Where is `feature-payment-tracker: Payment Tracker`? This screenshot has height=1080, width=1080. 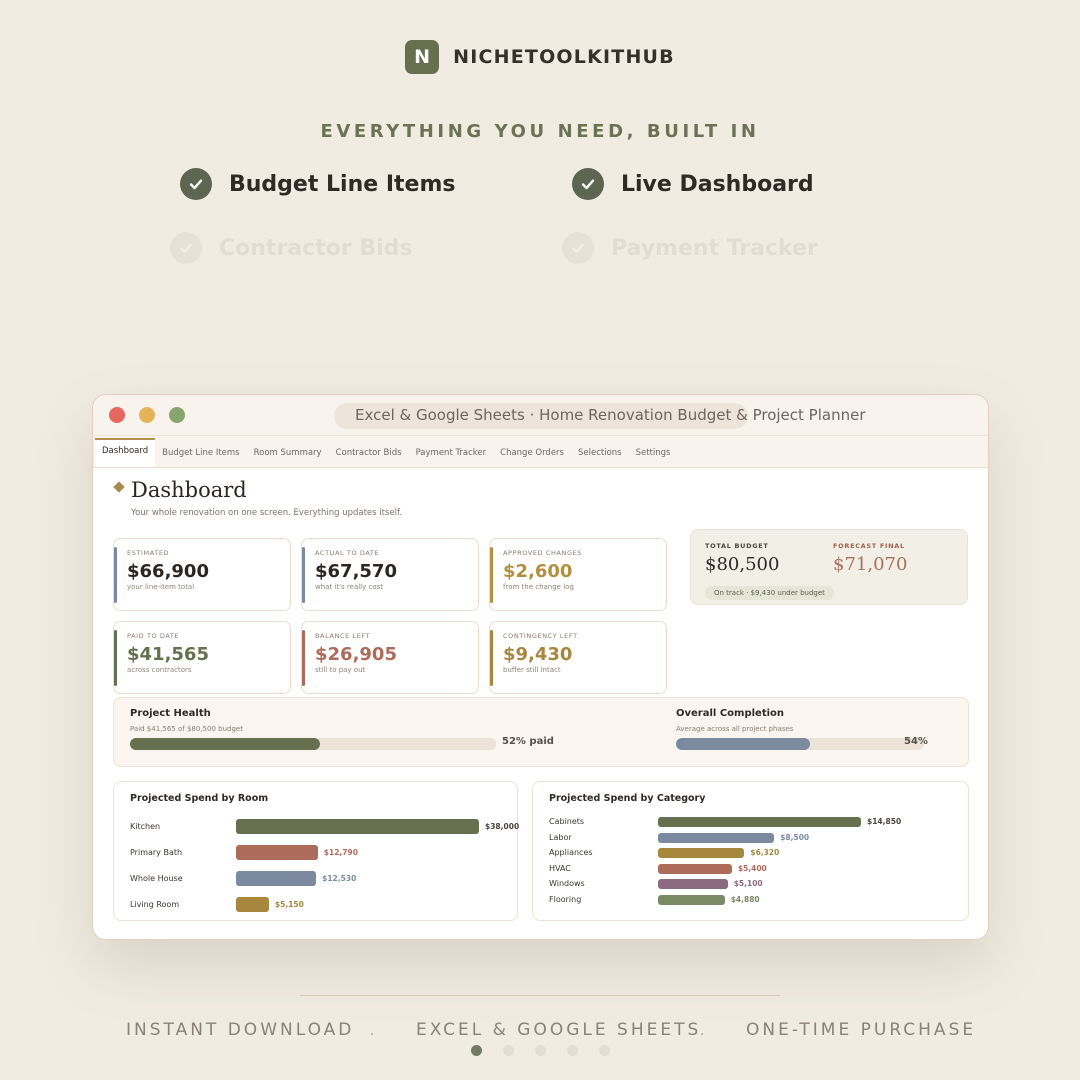 feature-payment-tracker: Payment Tracker is located at coordinates (690, 248).